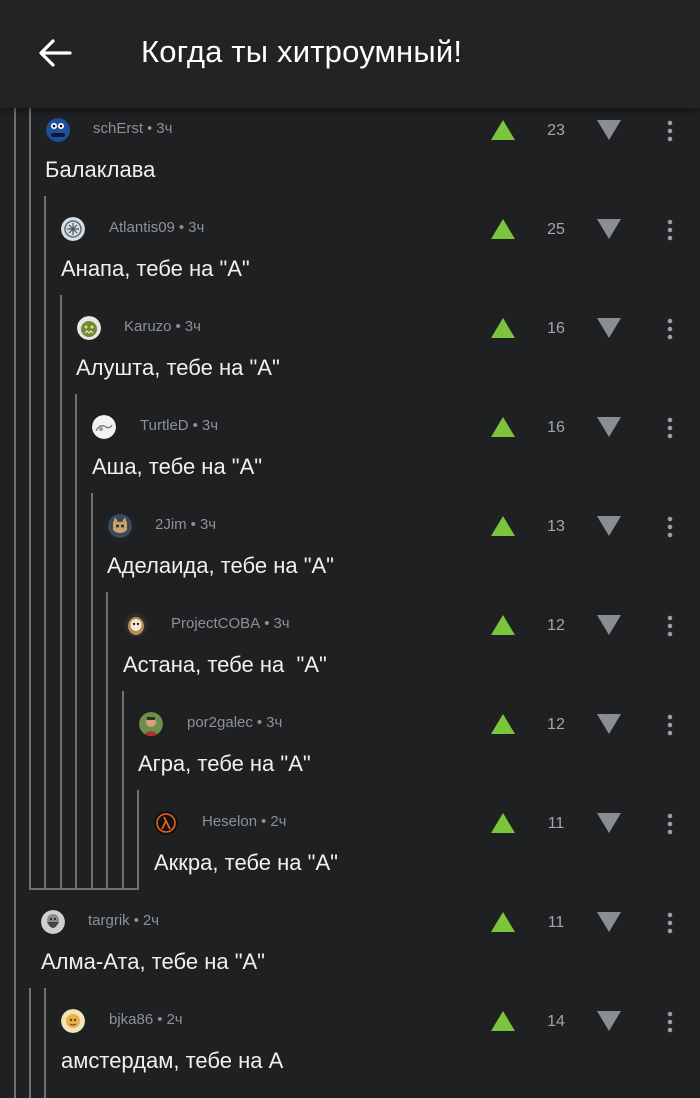 This screenshot has height=1098, width=700. What do you see at coordinates (177, 466) in the screenshot?
I see `comment-text: Аша, тебе на "А"` at bounding box center [177, 466].